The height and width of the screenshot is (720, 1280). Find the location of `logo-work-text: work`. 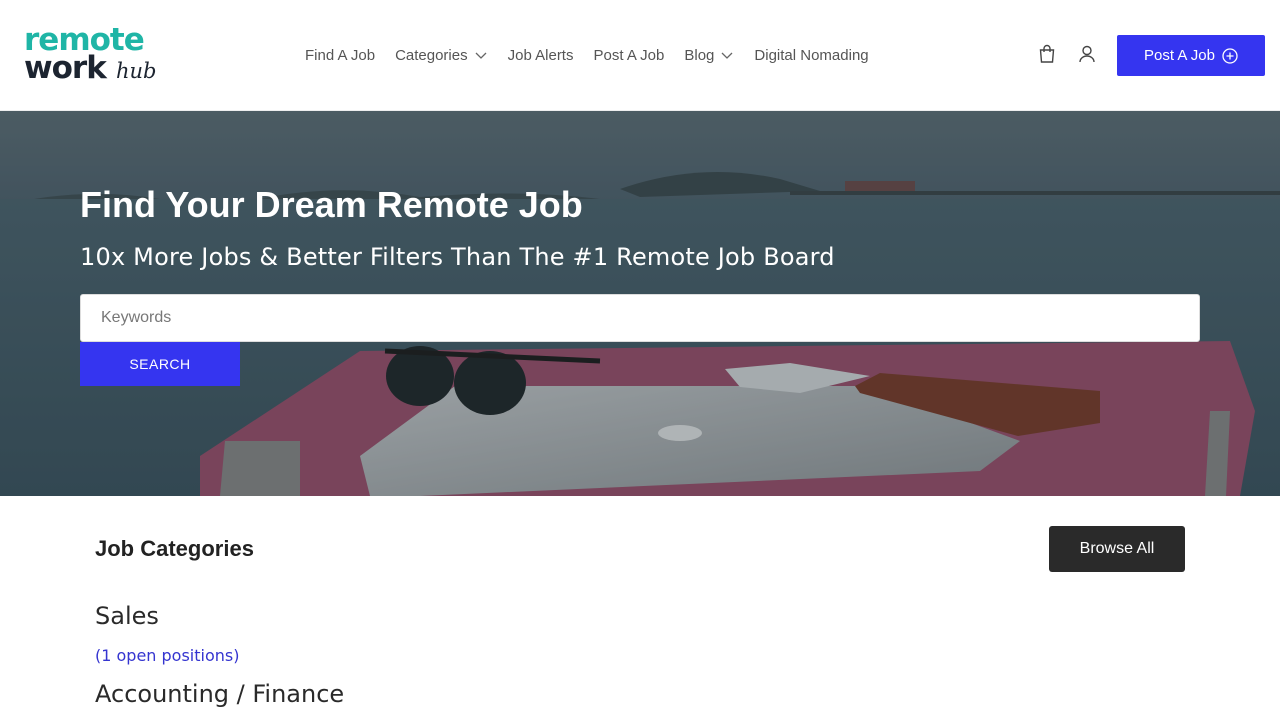

logo-work-text: work is located at coordinates (65, 68).